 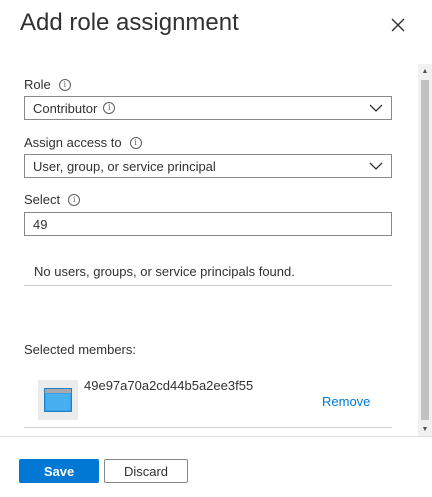 What do you see at coordinates (59, 471) in the screenshot?
I see `save-button: Save` at bounding box center [59, 471].